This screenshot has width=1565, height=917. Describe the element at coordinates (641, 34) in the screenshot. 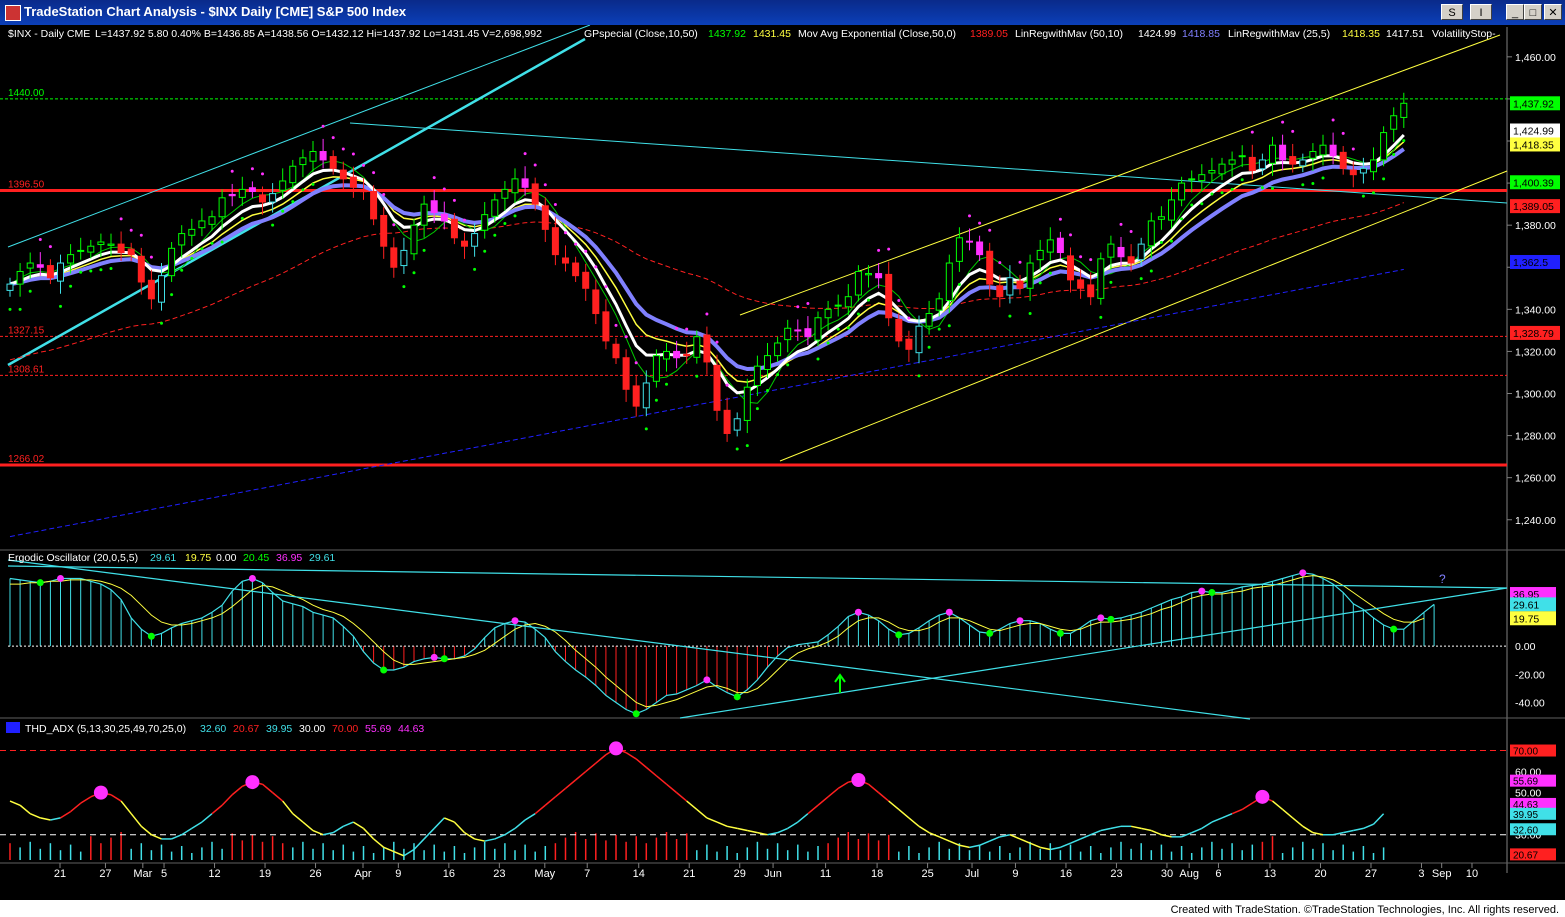

I see `gp-label: GPspecial (Close,10,50)` at that location.